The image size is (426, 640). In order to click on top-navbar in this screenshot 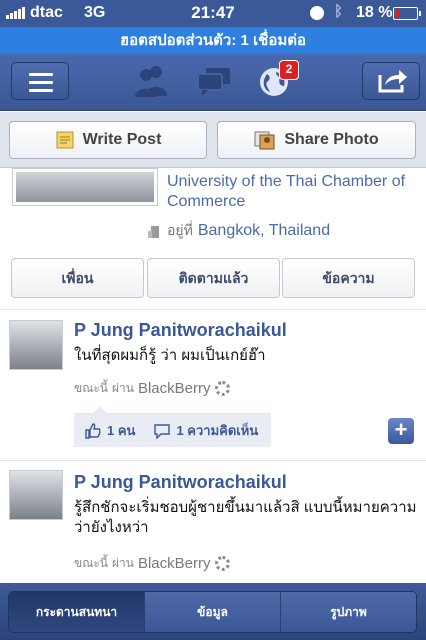, I will do `click(213, 82)`.